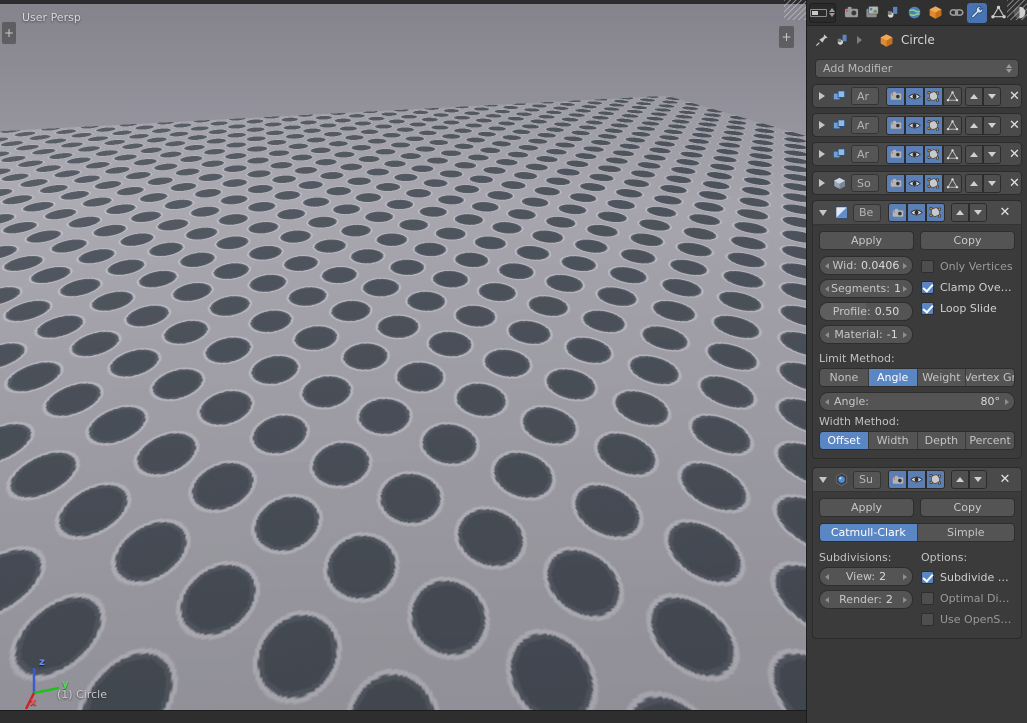 The height and width of the screenshot is (723, 1027). Describe the element at coordinates (866, 334) in the screenshot. I see `bevel-material-field: Material: -1` at that location.